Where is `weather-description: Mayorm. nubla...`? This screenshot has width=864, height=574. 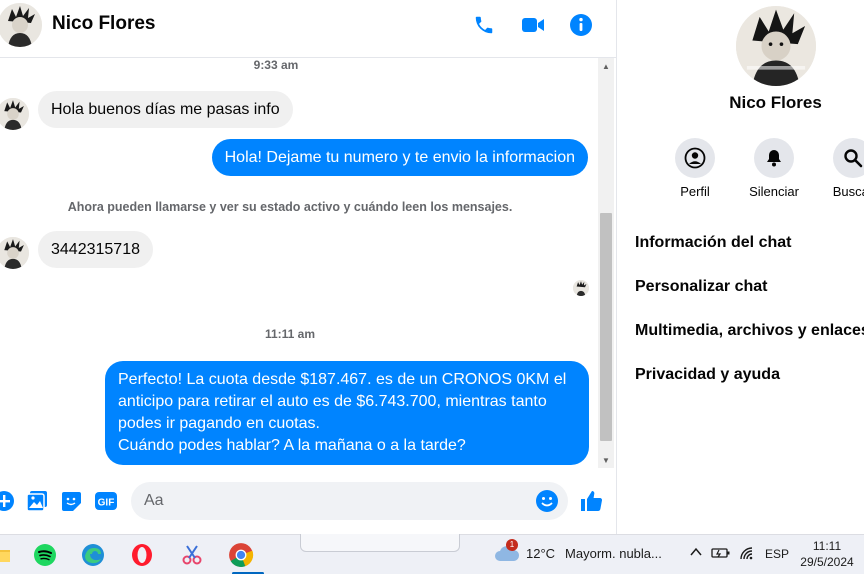
weather-description: Mayorm. nubla... is located at coordinates (613, 553).